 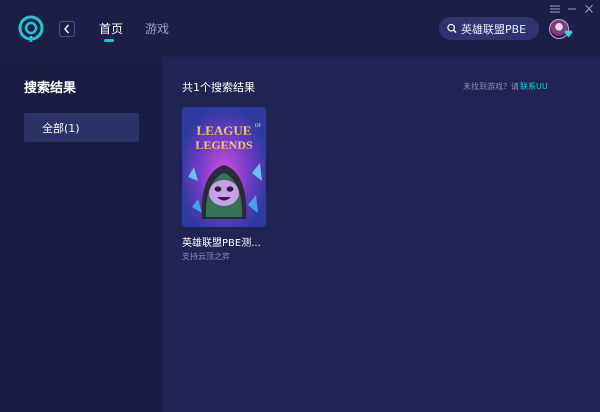 I want to click on game-card: LEAGUE OF LEGENDS 英雄联盟PBE测... 支持云顶之弈, so click(x=224, y=184).